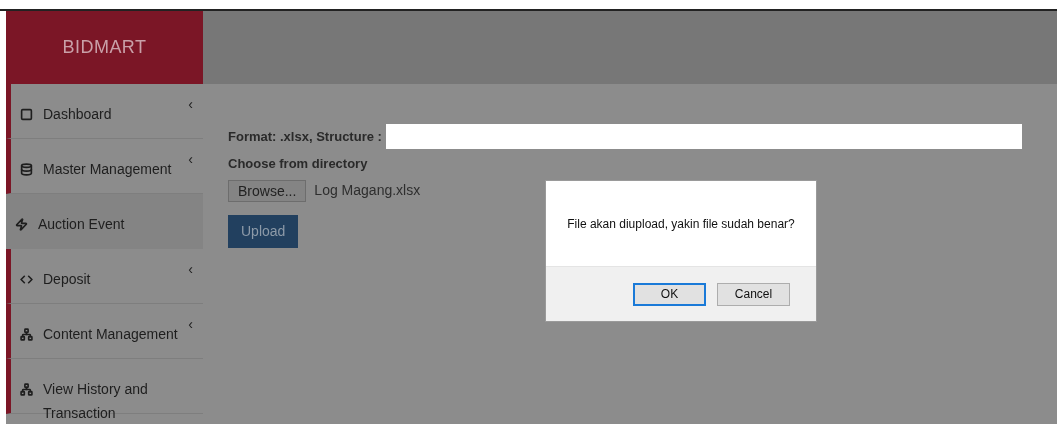  Describe the element at coordinates (263, 231) in the screenshot. I see `upload-button: Upload` at that location.